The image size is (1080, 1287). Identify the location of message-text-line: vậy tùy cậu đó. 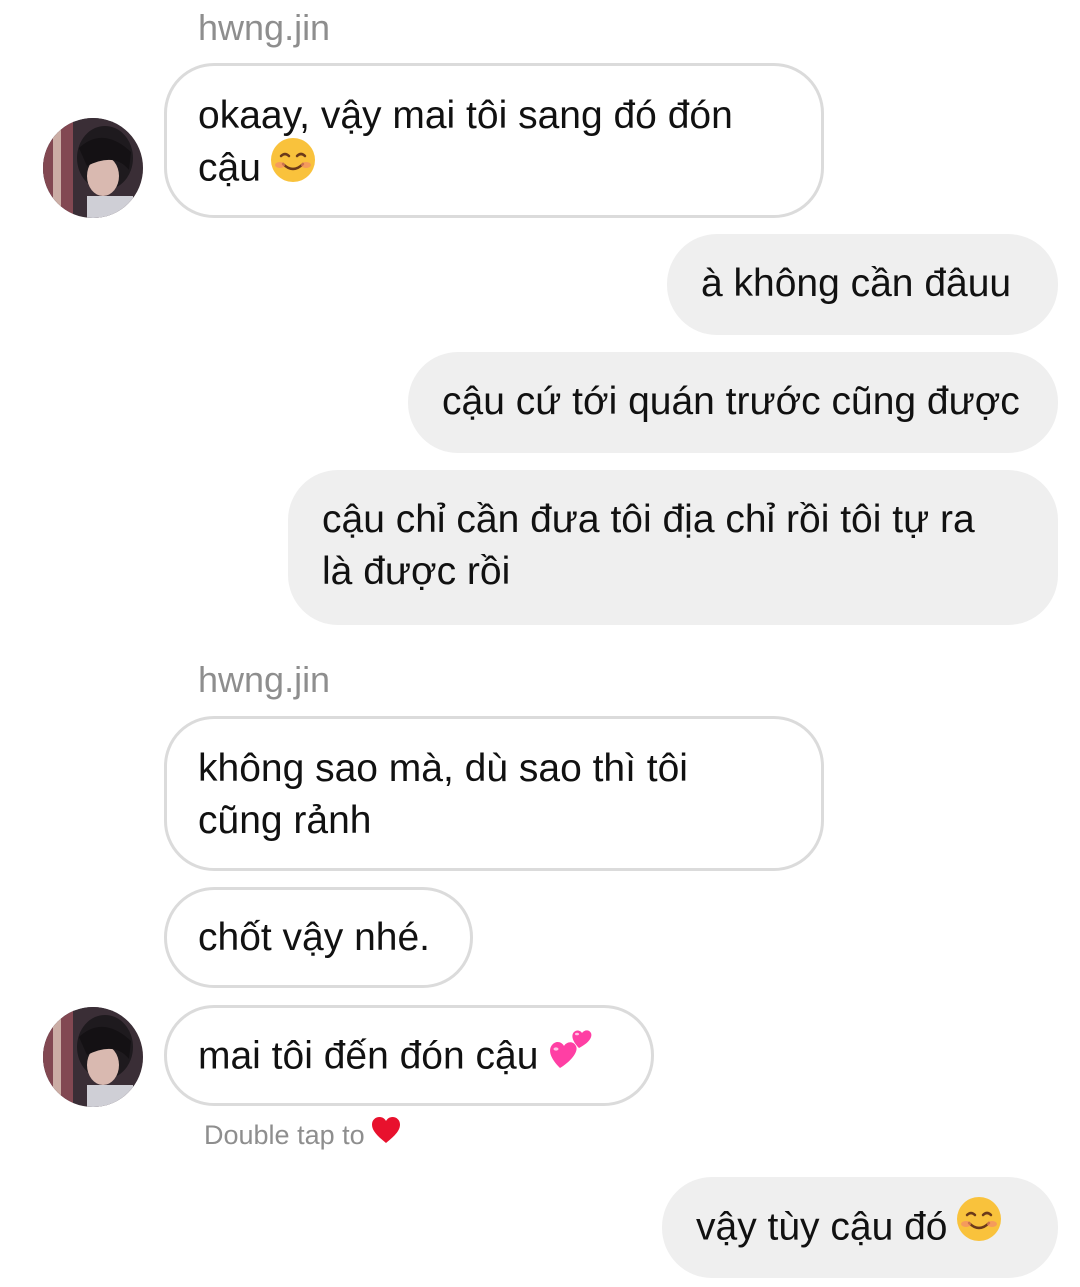
(877, 1227).